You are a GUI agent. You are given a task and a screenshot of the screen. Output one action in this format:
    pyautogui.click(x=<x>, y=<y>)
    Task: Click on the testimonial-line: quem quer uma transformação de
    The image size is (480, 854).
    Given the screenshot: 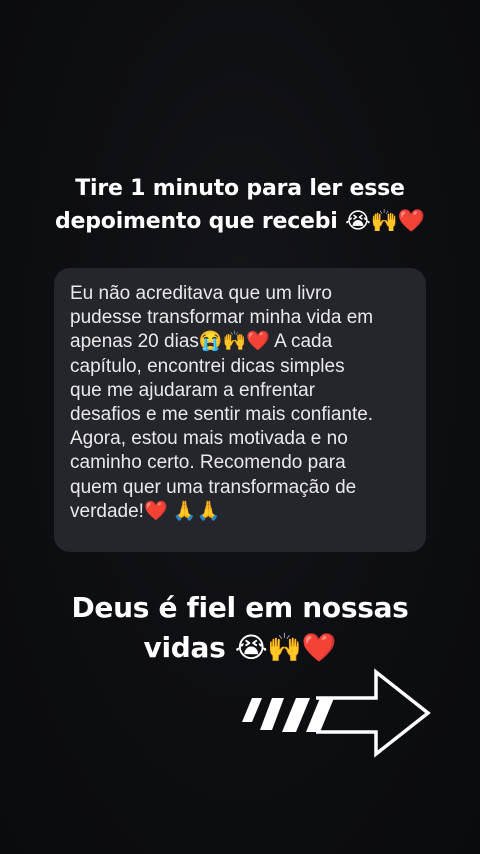 What is the action you would take?
    pyautogui.click(x=213, y=487)
    